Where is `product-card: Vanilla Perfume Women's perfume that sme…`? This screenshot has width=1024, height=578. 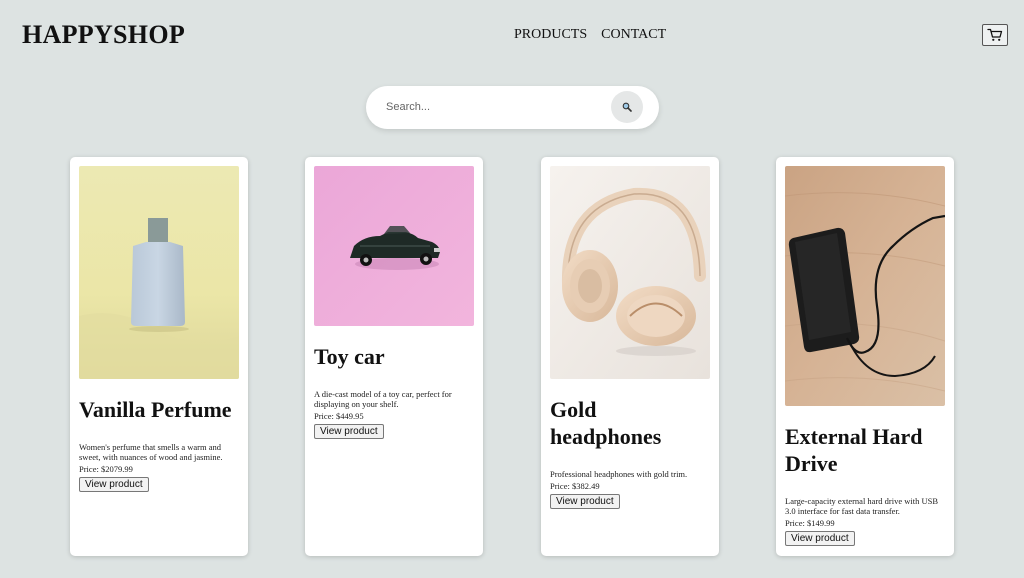 product-card: Vanilla Perfume Women's perfume that sme… is located at coordinates (159, 356).